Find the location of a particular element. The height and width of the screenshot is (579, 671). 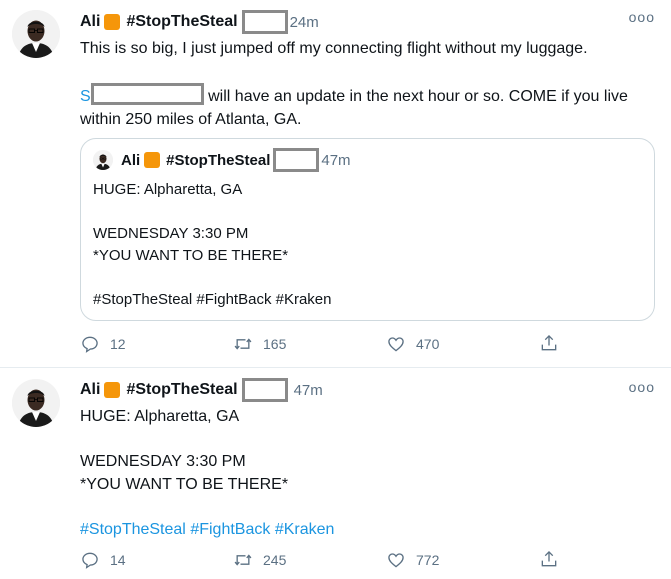

retweet-count: 165 is located at coordinates (275, 344).